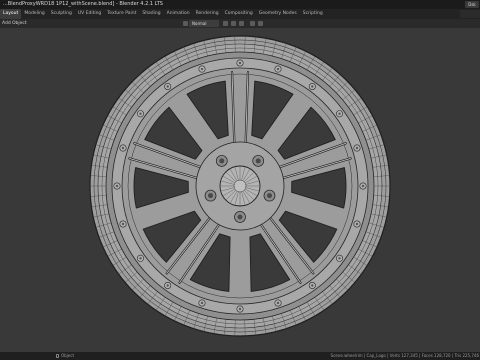  I want to click on mouse-icon, so click(57, 356).